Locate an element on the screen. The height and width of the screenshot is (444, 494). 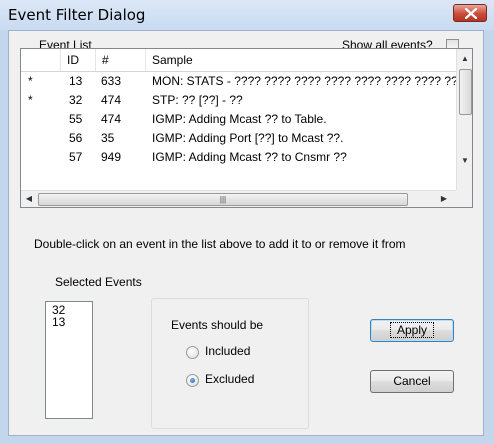
column-mark is located at coordinates (41, 60).